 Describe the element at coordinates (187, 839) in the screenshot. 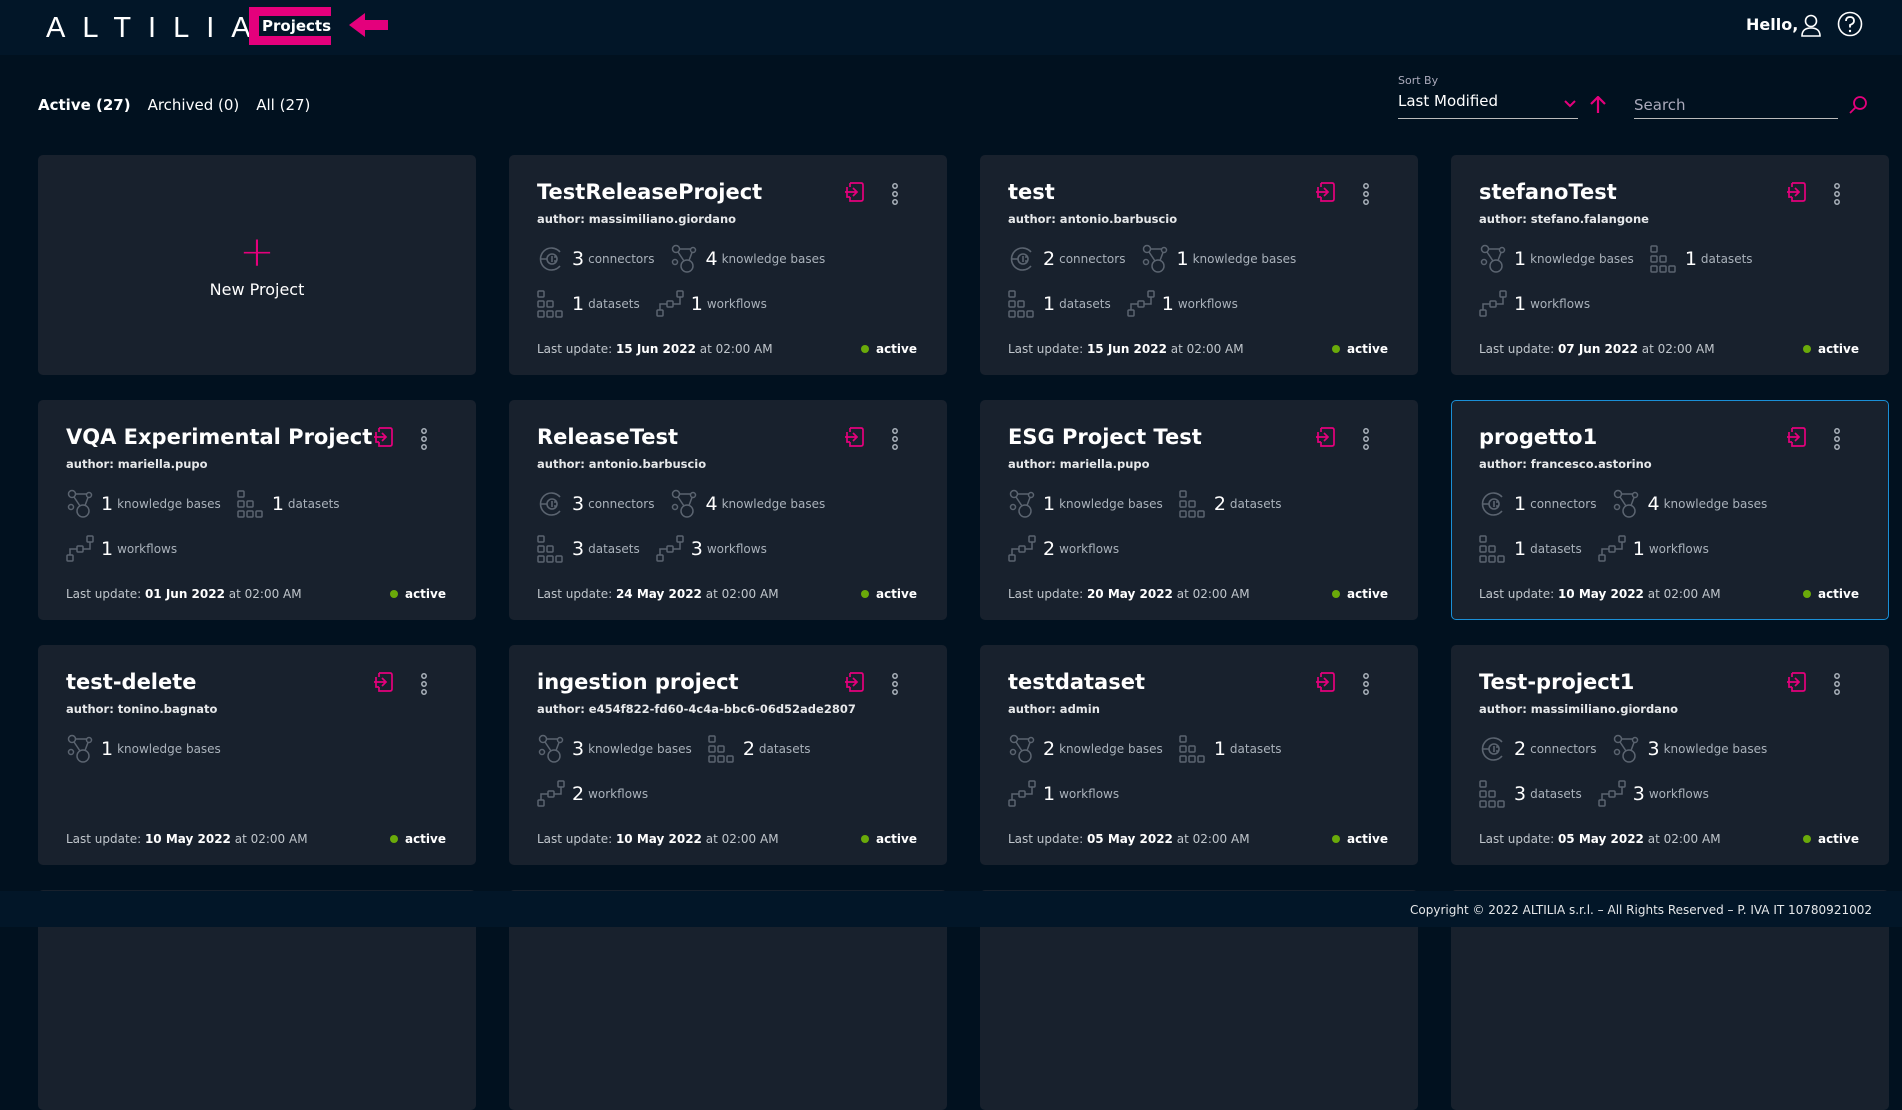

I see `last-update: Last update: 10 May 2022 at 02:00 AM` at that location.